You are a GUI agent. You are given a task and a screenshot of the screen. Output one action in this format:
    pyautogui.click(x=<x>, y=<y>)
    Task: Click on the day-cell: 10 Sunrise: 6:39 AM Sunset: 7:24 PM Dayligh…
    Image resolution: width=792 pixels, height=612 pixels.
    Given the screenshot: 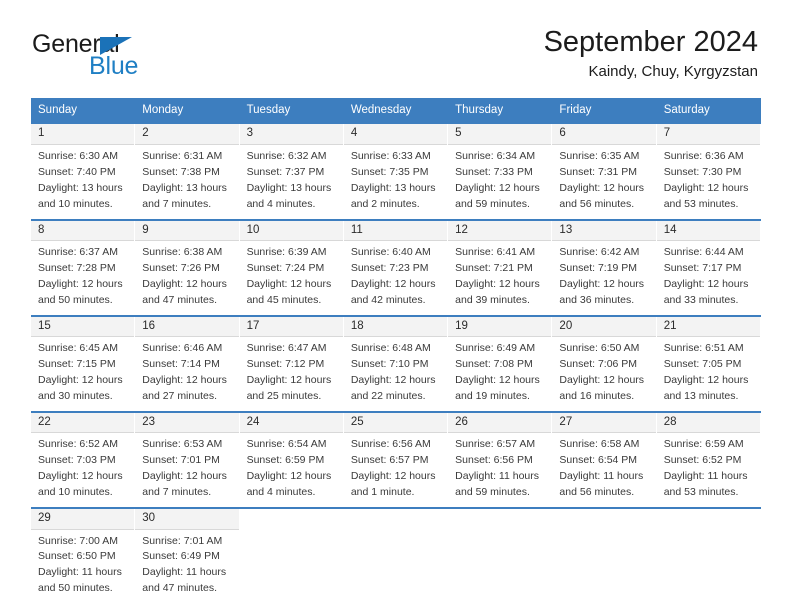 What is the action you would take?
    pyautogui.click(x=291, y=267)
    